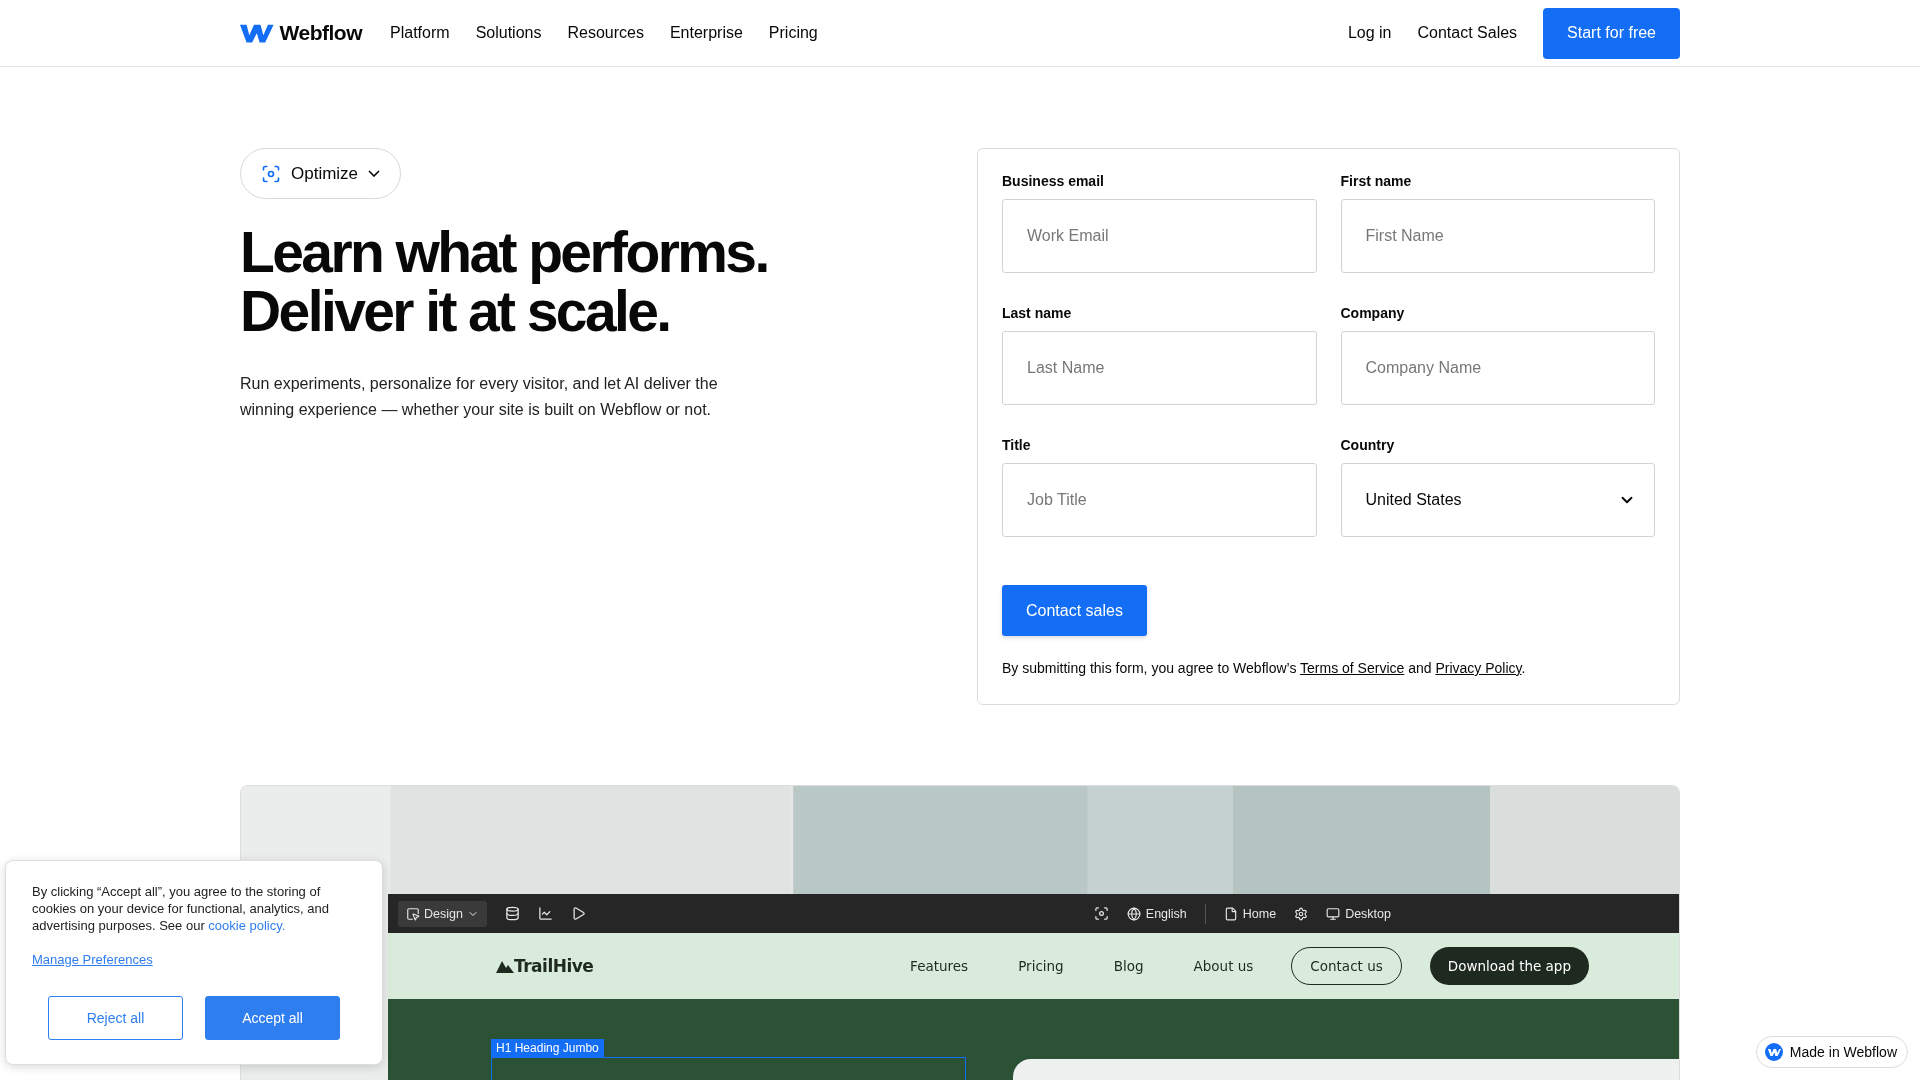 This screenshot has width=1920, height=1080. What do you see at coordinates (420, 33) in the screenshot?
I see `nav-link: Platform` at bounding box center [420, 33].